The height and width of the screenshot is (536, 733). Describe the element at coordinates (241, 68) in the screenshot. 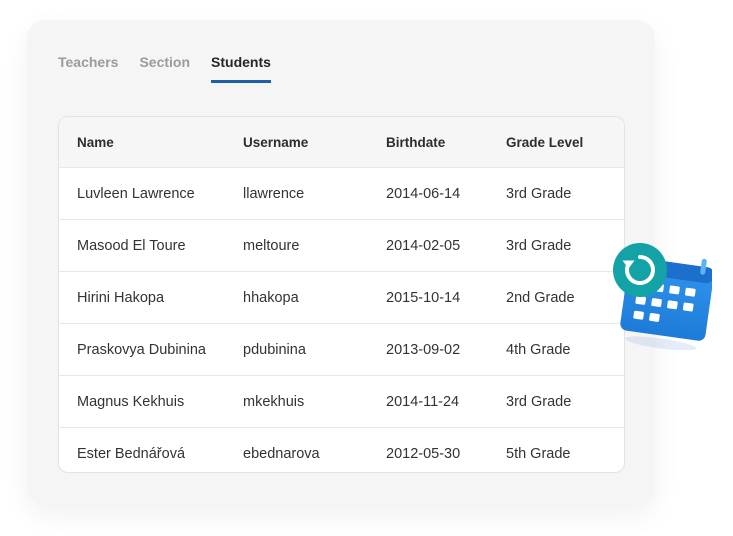

I see `tab-students: Students` at that location.